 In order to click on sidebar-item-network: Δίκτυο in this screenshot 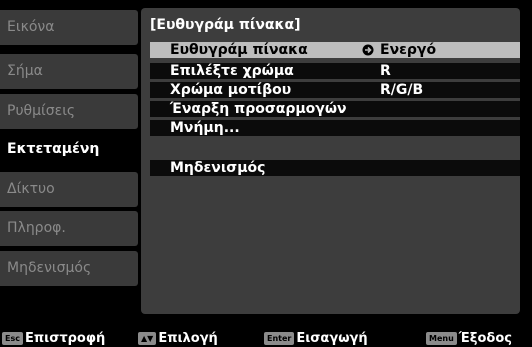, I will do `click(69, 189)`.